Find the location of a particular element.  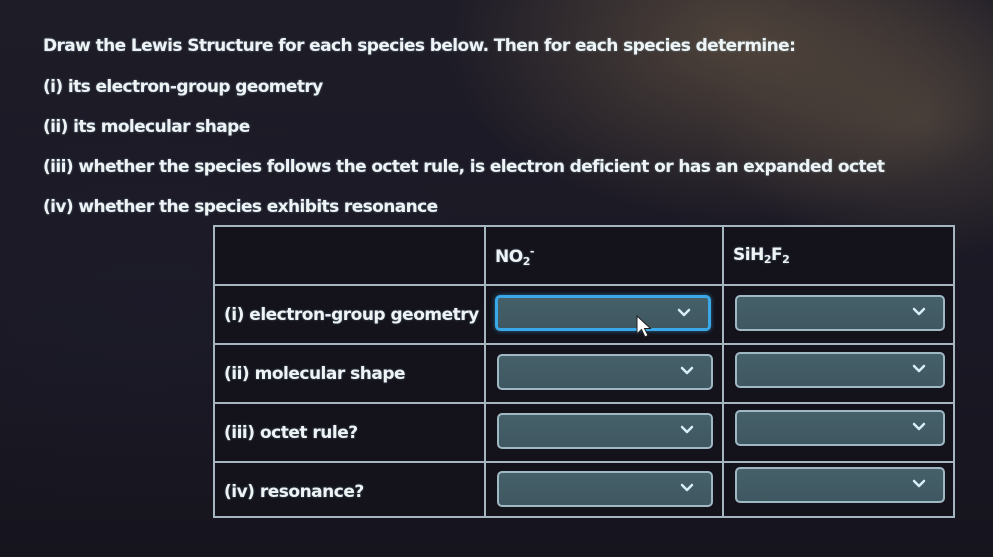

select-sih2f2-electron-geometry is located at coordinates (840, 313).